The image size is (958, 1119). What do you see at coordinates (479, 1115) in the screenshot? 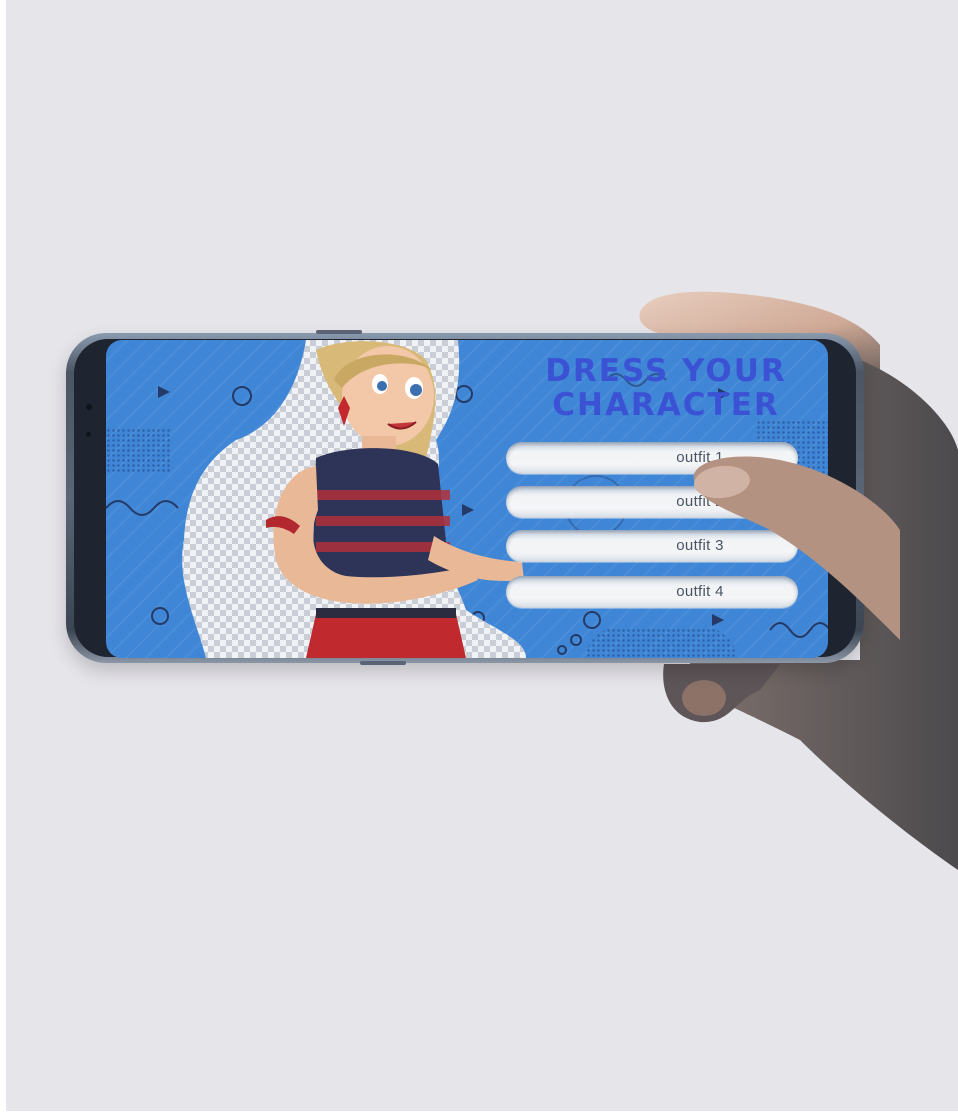
I see `frame-edge-bottom` at bounding box center [479, 1115].